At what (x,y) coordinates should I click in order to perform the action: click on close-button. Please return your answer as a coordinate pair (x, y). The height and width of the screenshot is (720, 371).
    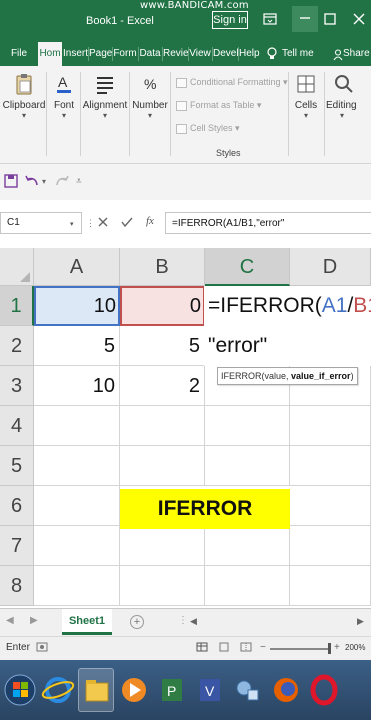
    Looking at the image, I should click on (359, 19).